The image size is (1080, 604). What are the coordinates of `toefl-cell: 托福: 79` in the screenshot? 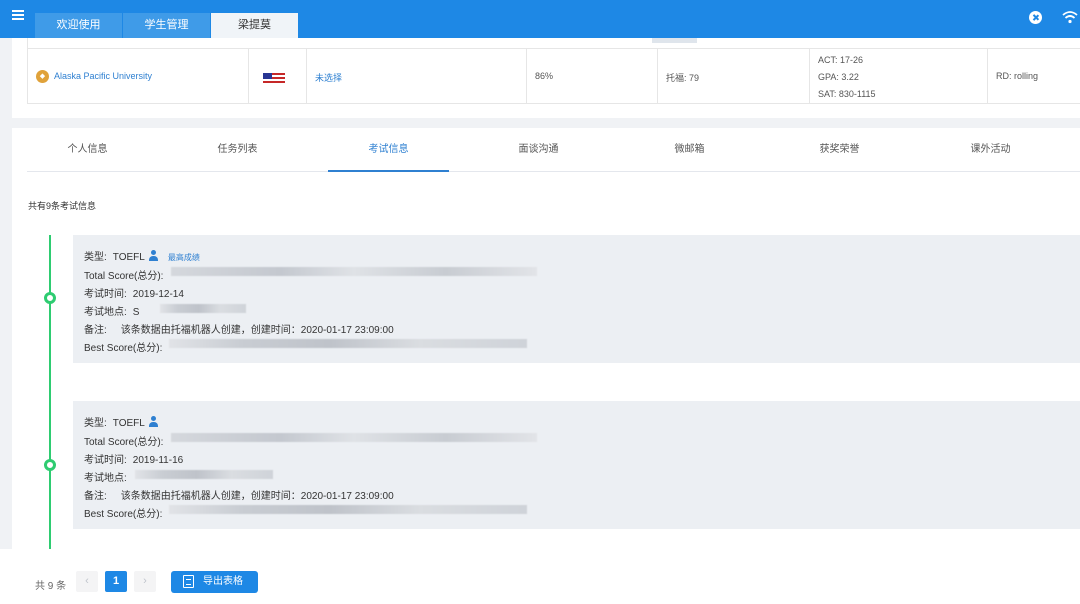 It's located at (734, 76).